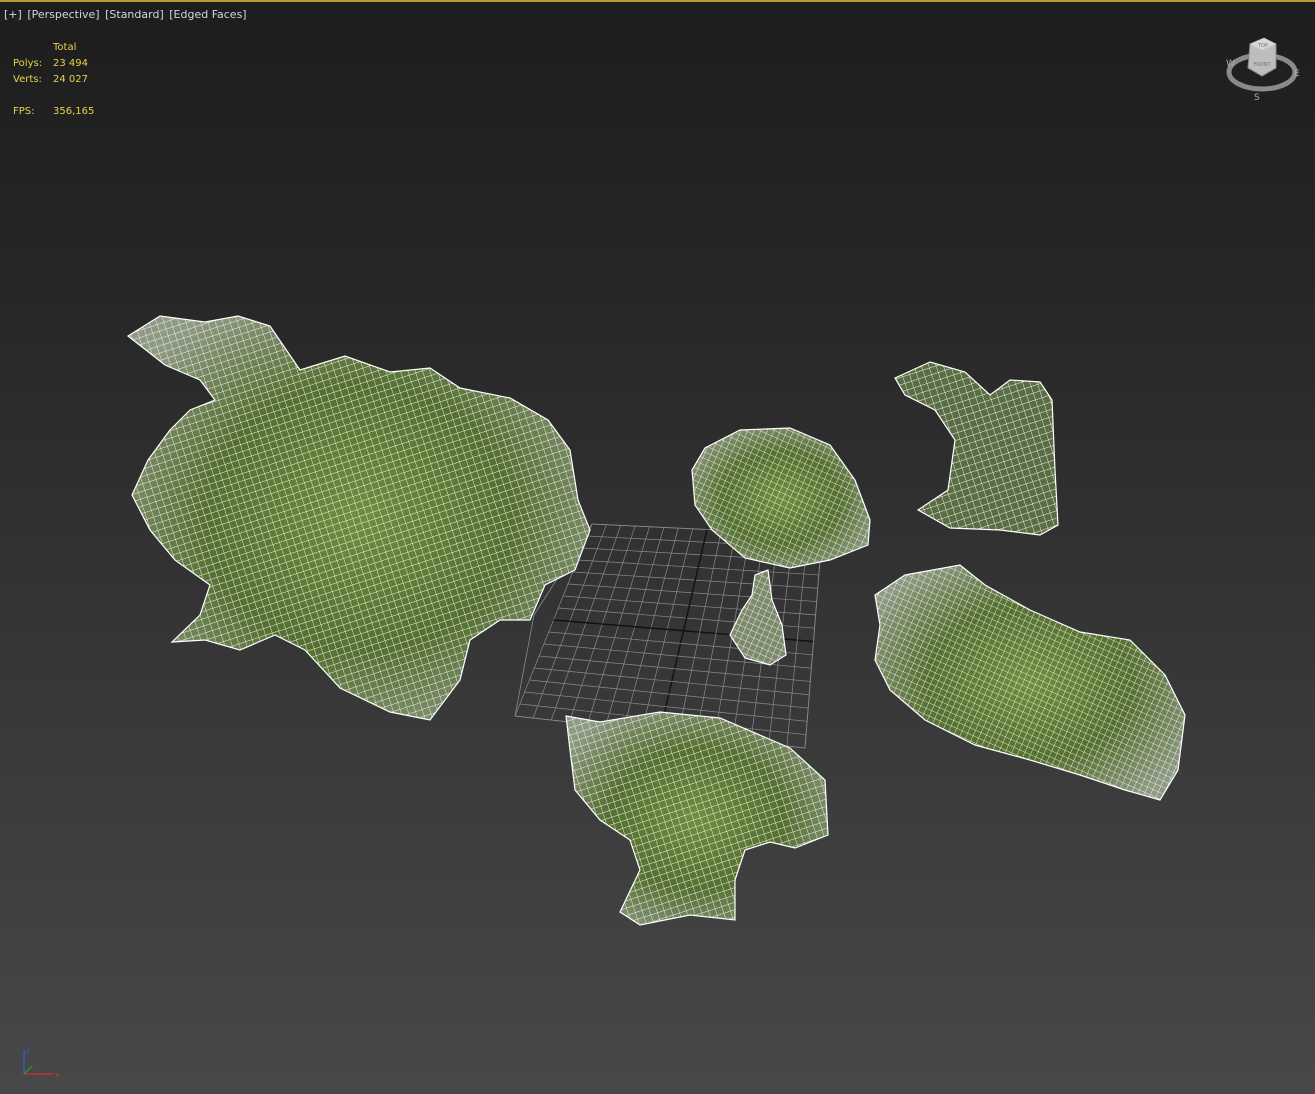 The height and width of the screenshot is (1094, 1315). Describe the element at coordinates (1230, 64) in the screenshot. I see `compass-west: W` at that location.